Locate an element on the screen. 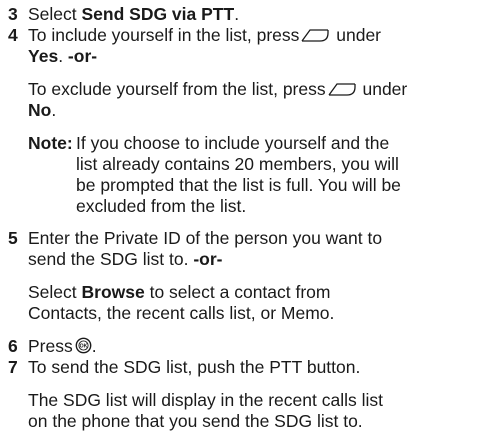 This screenshot has height=441, width=486. step-number: 6 is located at coordinates (13, 346).